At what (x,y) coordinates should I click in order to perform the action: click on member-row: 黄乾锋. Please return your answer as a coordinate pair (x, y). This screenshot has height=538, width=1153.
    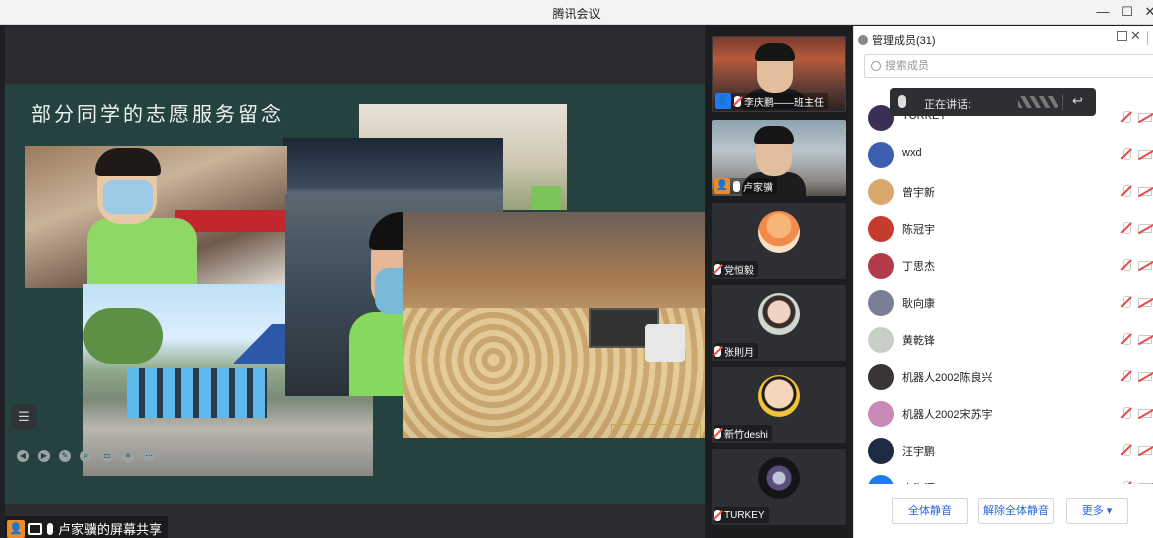
    Looking at the image, I should click on (1003, 340).